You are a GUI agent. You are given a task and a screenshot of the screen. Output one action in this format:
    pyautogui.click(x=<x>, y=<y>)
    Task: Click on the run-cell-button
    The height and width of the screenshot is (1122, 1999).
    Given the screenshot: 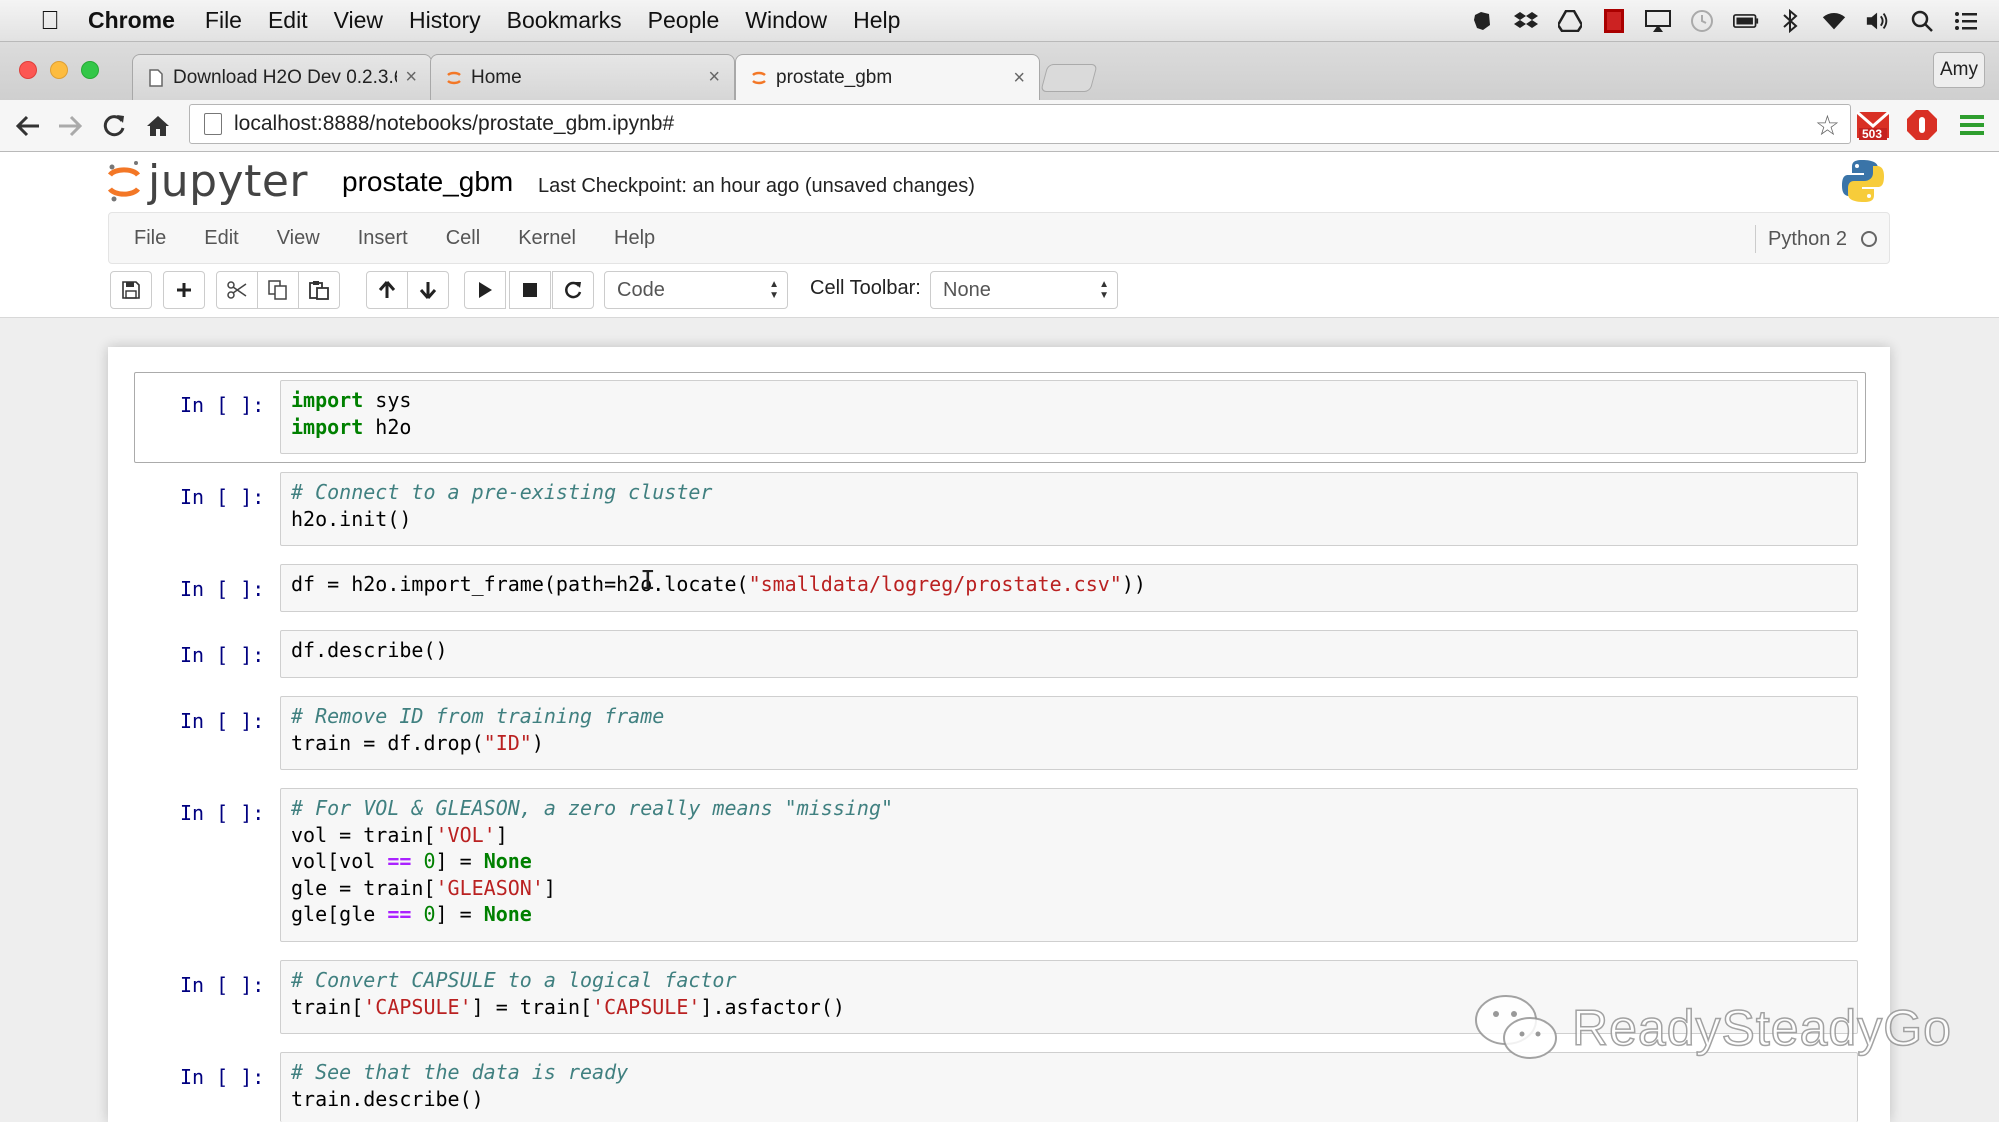 What is the action you would take?
    pyautogui.click(x=485, y=290)
    